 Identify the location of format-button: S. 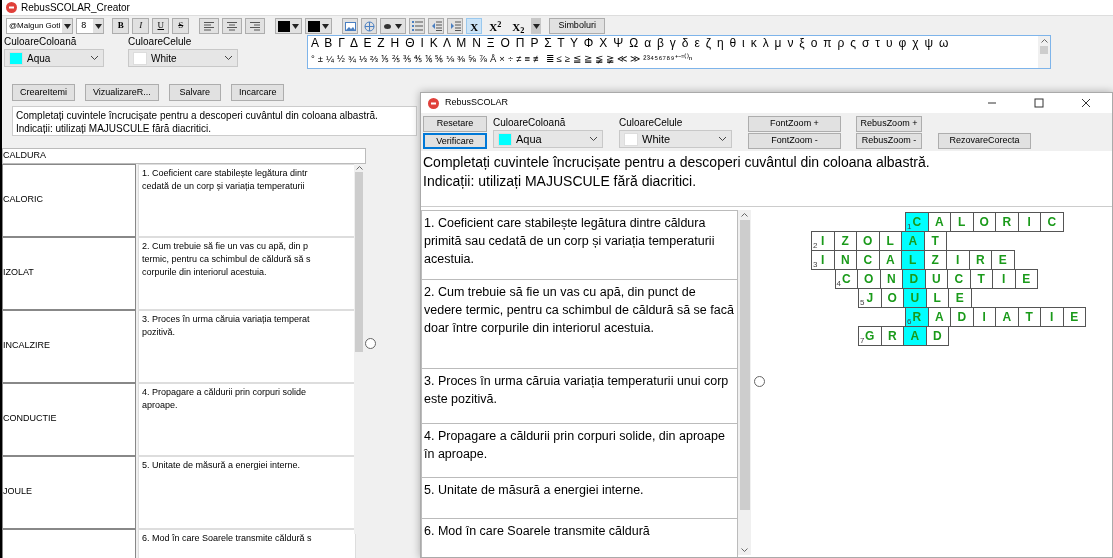
(181, 26).